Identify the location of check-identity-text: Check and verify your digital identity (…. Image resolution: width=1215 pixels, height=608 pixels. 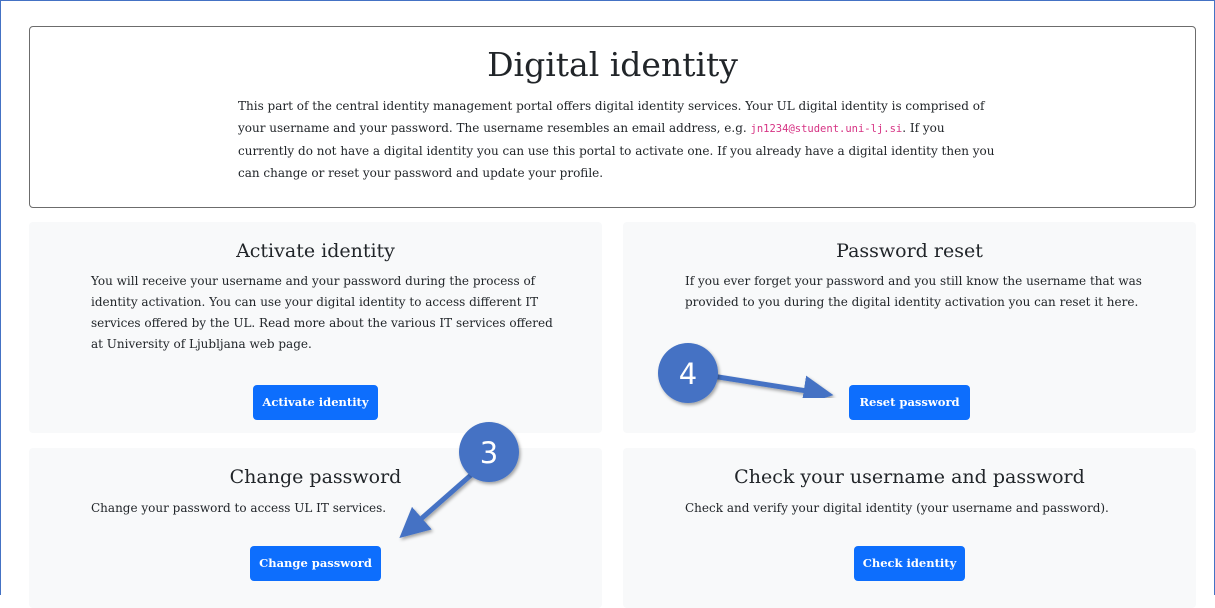
(897, 508).